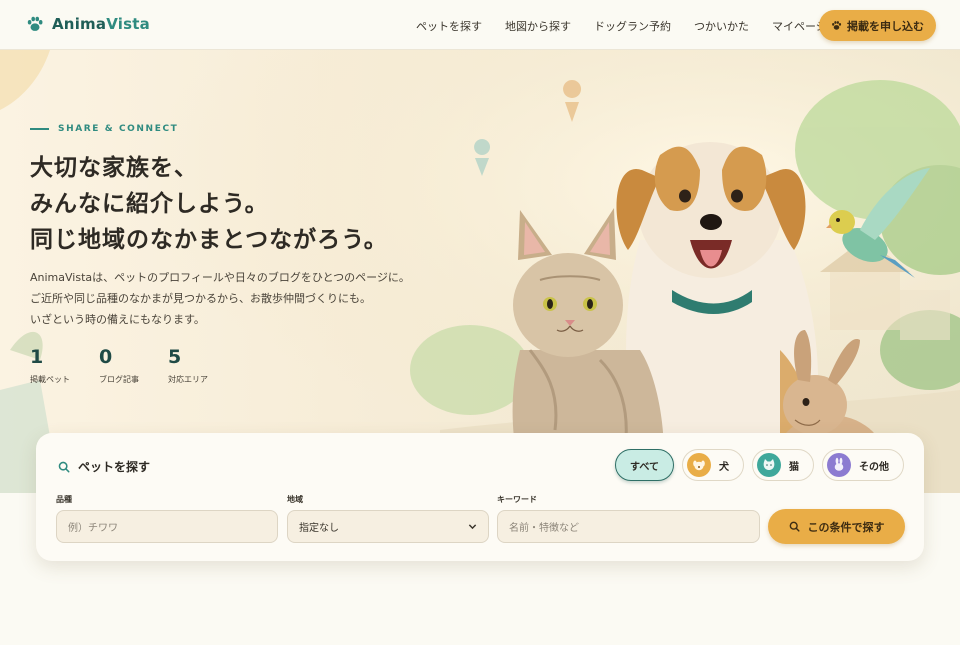  Describe the element at coordinates (119, 379) in the screenshot. I see `stat-label: ブログ記事` at that location.